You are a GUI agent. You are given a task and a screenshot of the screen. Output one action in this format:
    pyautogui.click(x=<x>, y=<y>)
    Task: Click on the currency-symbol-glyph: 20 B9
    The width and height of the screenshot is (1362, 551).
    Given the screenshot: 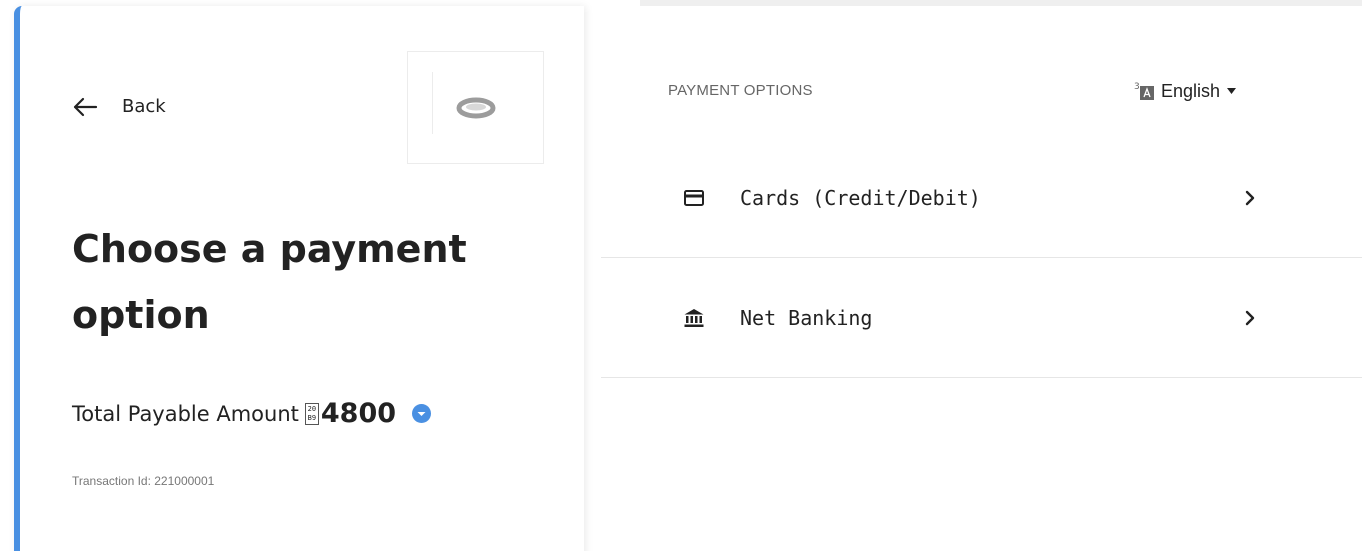 What is the action you would take?
    pyautogui.click(x=311, y=413)
    